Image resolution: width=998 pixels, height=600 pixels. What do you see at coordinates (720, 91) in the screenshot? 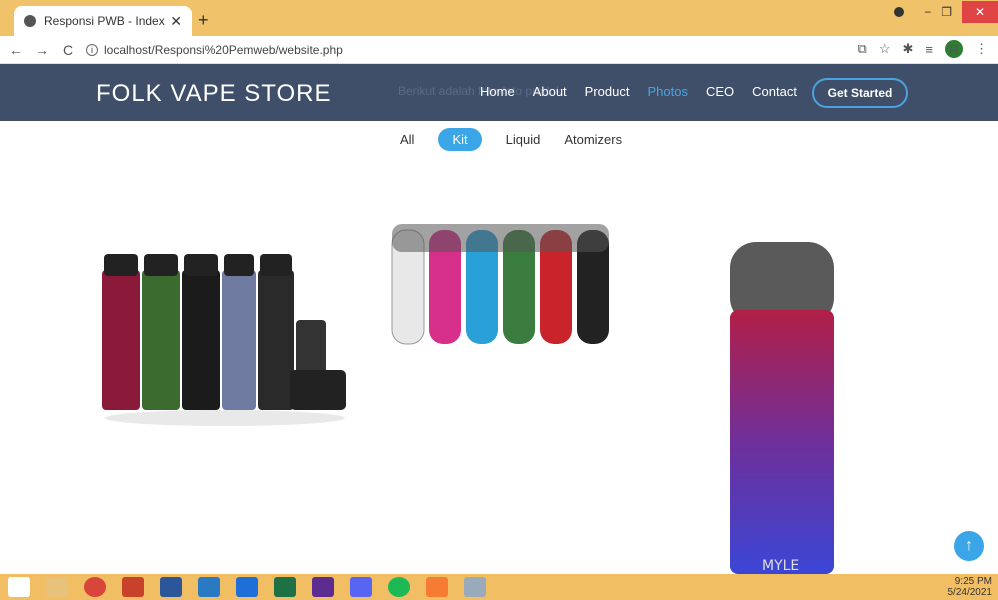
I see `nav-ceo: CEO` at bounding box center [720, 91].